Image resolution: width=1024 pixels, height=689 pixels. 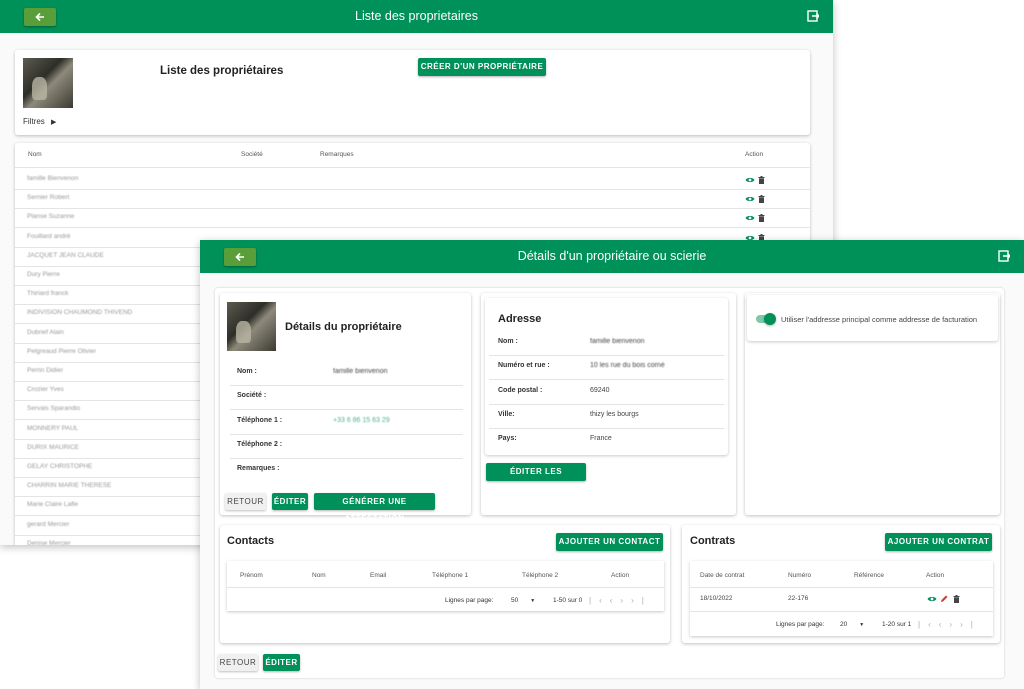 I want to click on generate-certificate-button: GÉNÉRER UNE ATTESTATION, so click(x=374, y=508).